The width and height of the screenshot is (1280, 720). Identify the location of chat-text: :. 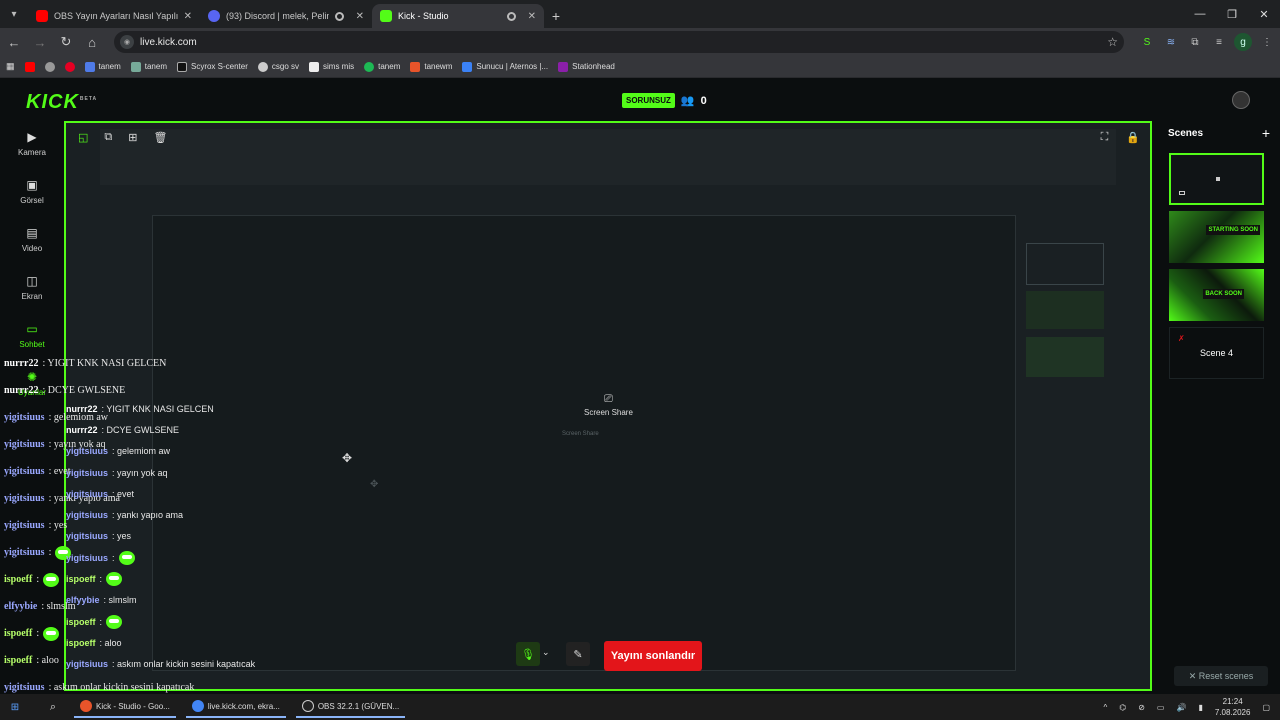
(101, 579).